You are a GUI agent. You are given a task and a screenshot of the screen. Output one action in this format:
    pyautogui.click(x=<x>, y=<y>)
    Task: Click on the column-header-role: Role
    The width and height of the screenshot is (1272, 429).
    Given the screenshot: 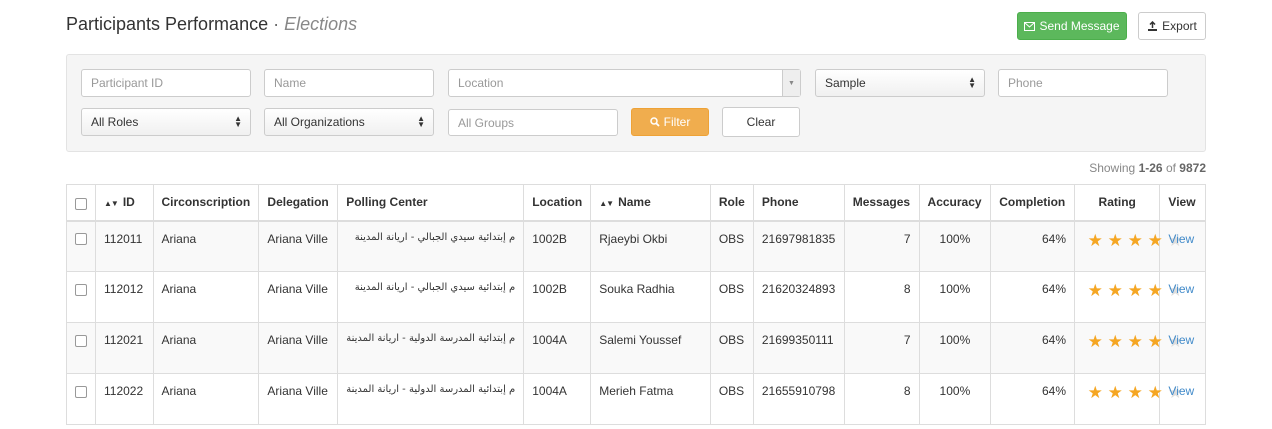 What is the action you would take?
    pyautogui.click(x=731, y=203)
    